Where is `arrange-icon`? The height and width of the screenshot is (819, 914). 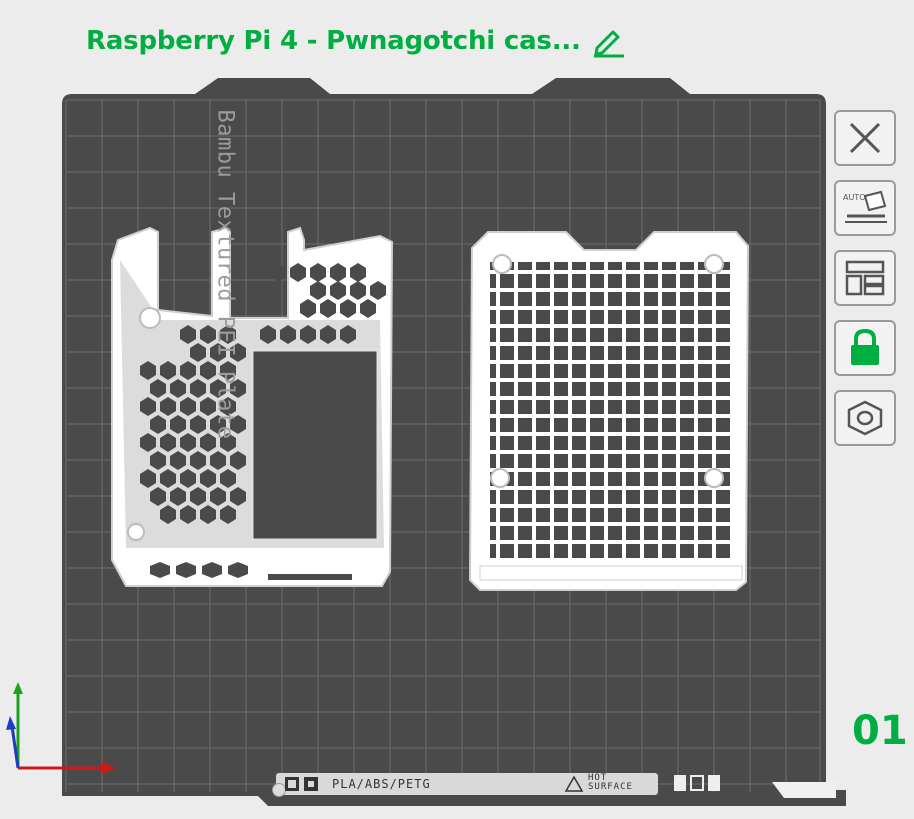 arrange-icon is located at coordinates (865, 278).